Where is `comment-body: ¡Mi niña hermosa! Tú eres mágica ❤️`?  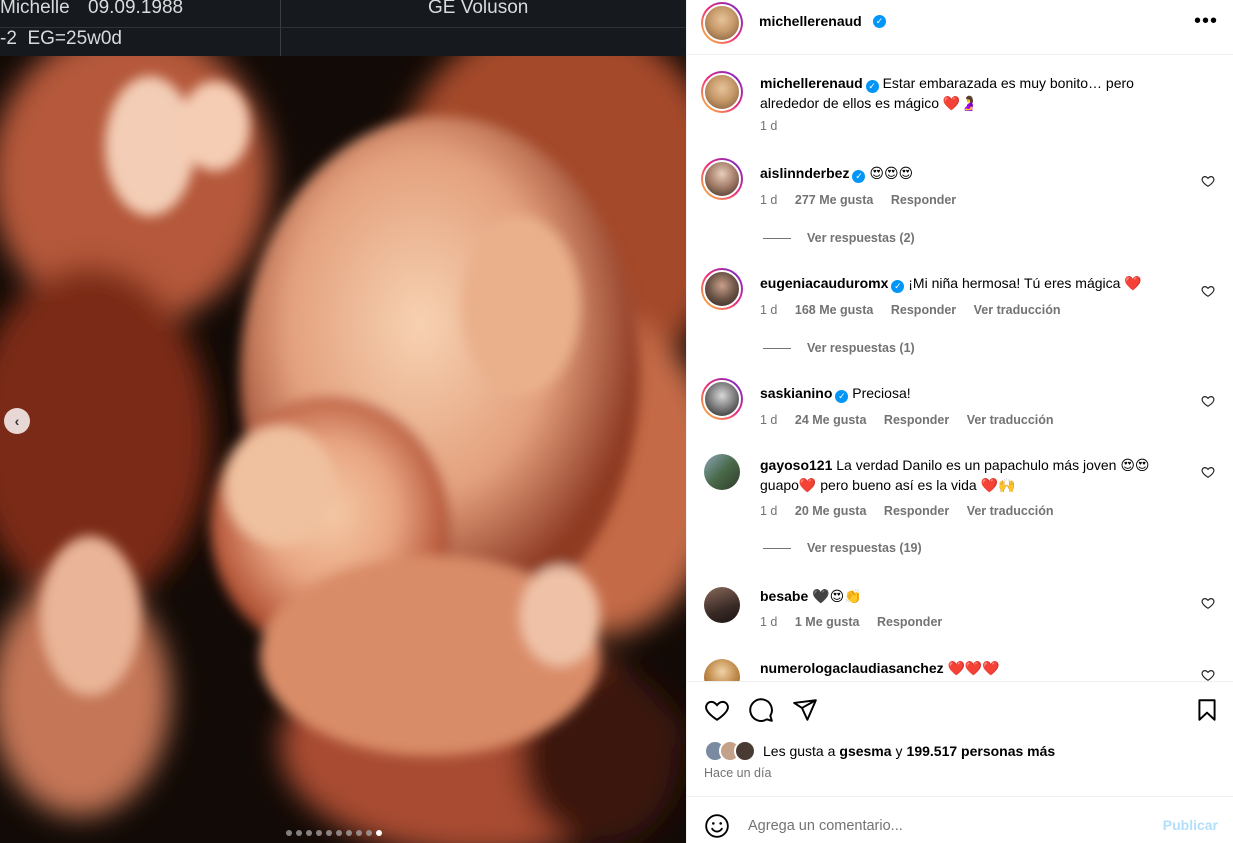
comment-body: ¡Mi niña hermosa! Tú eres mágica ❤️ is located at coordinates (1025, 283).